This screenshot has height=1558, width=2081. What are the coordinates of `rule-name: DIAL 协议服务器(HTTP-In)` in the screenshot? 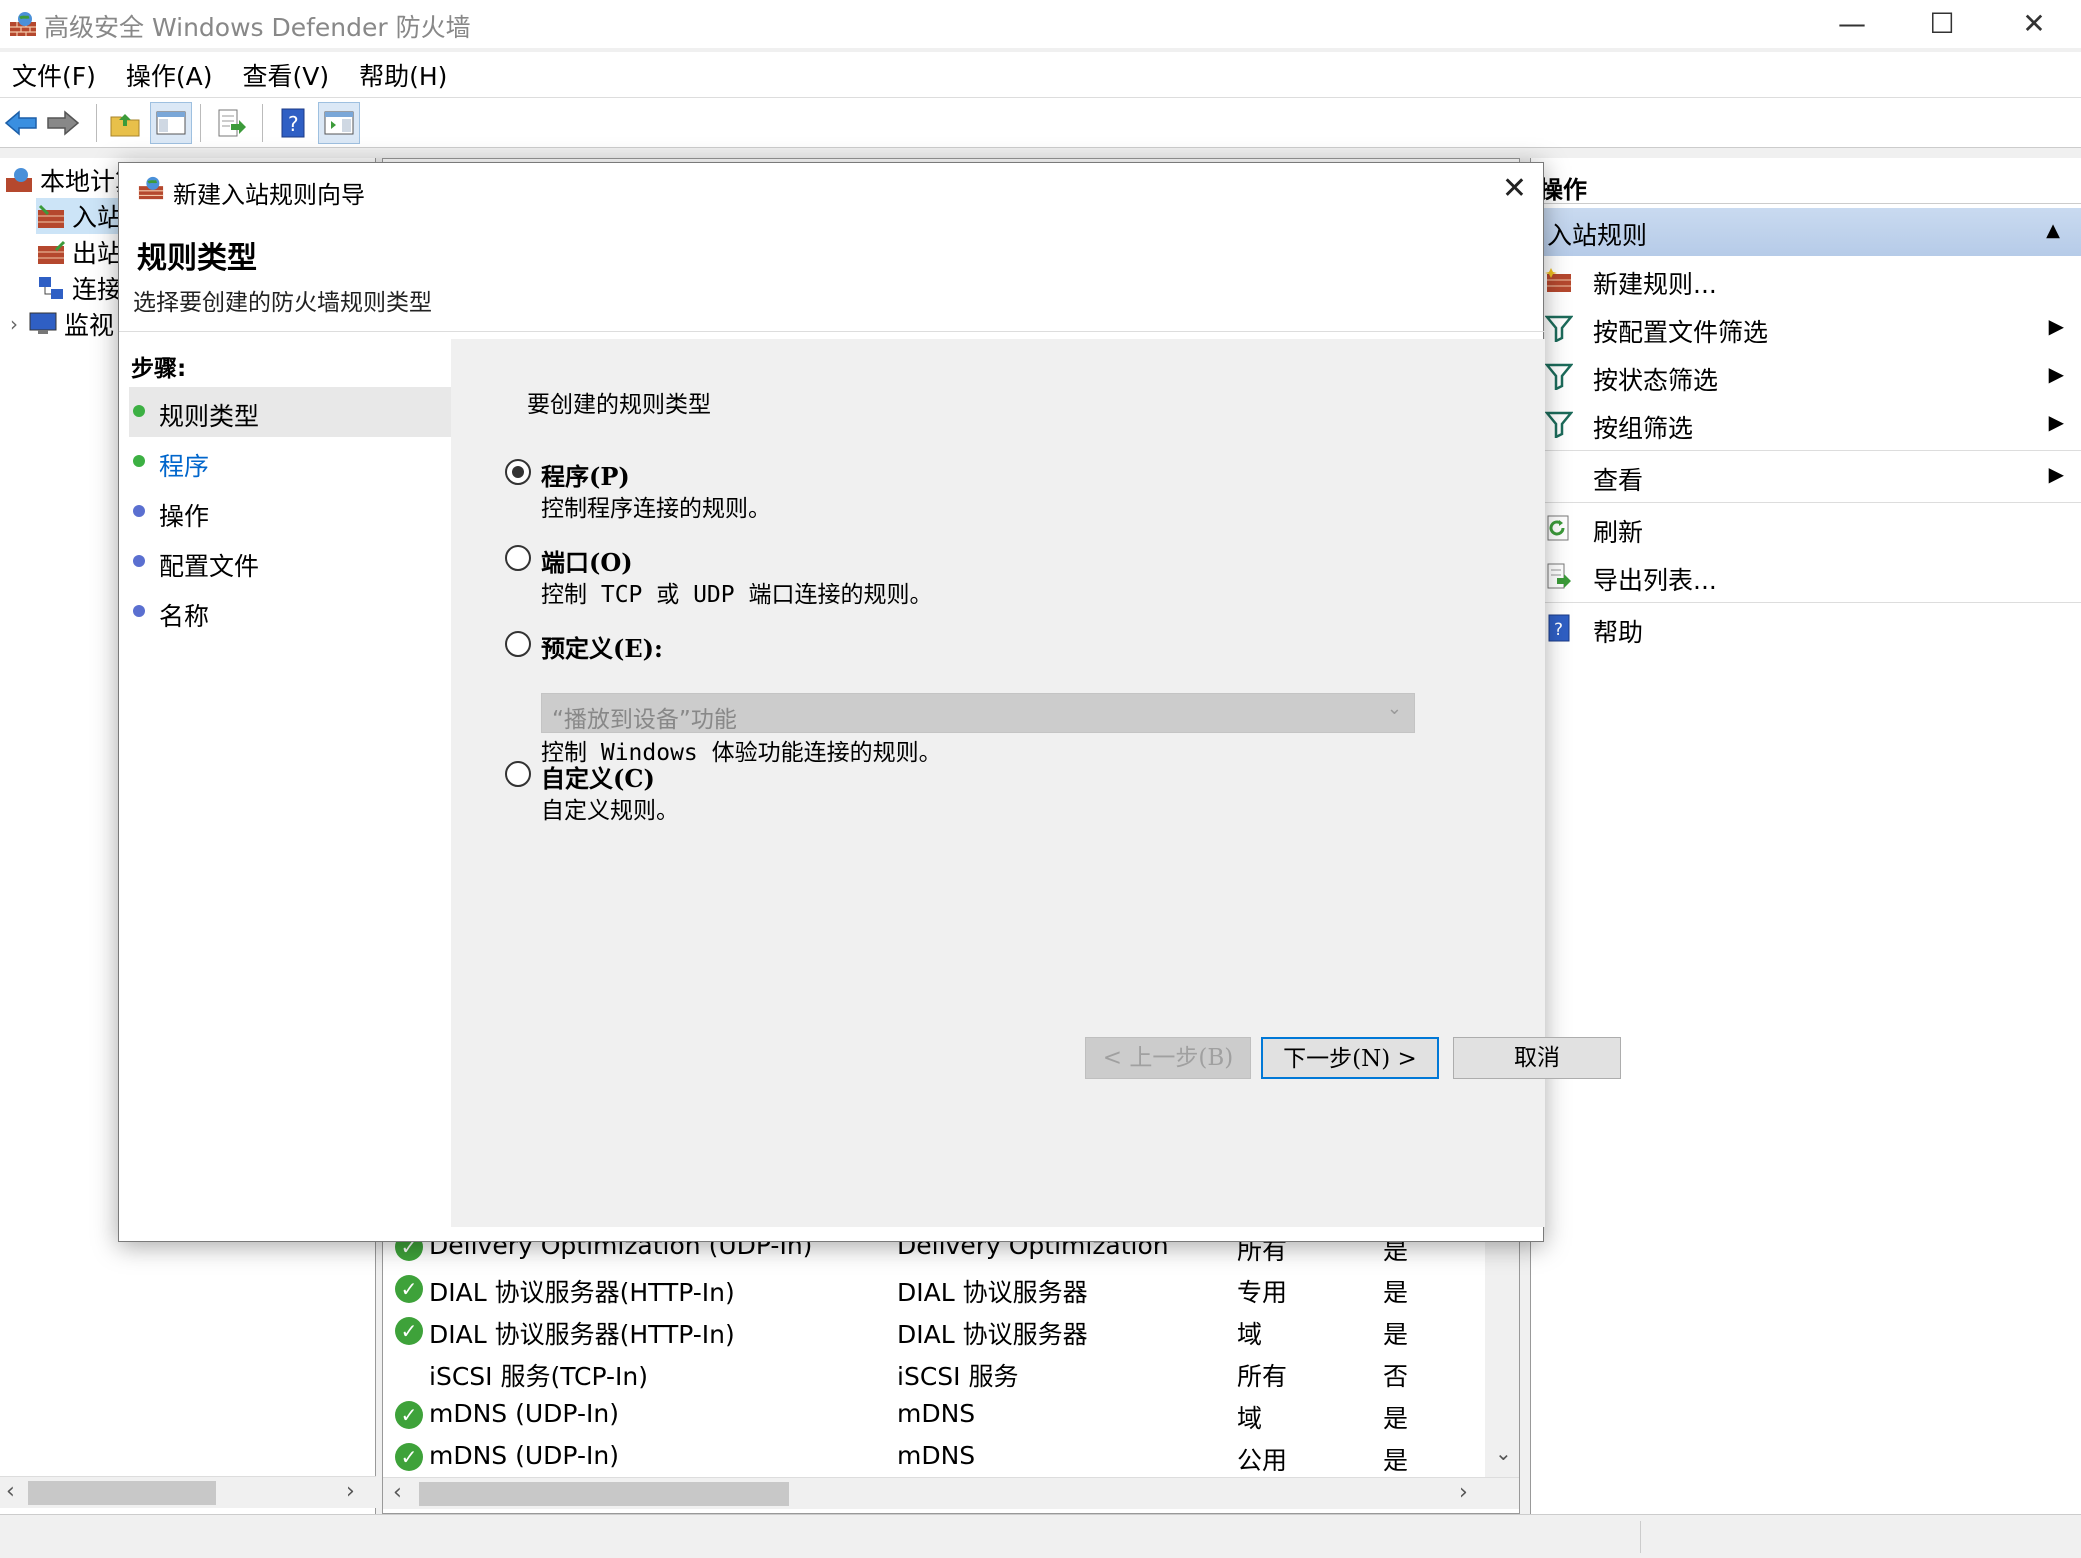 It's located at (582, 1292).